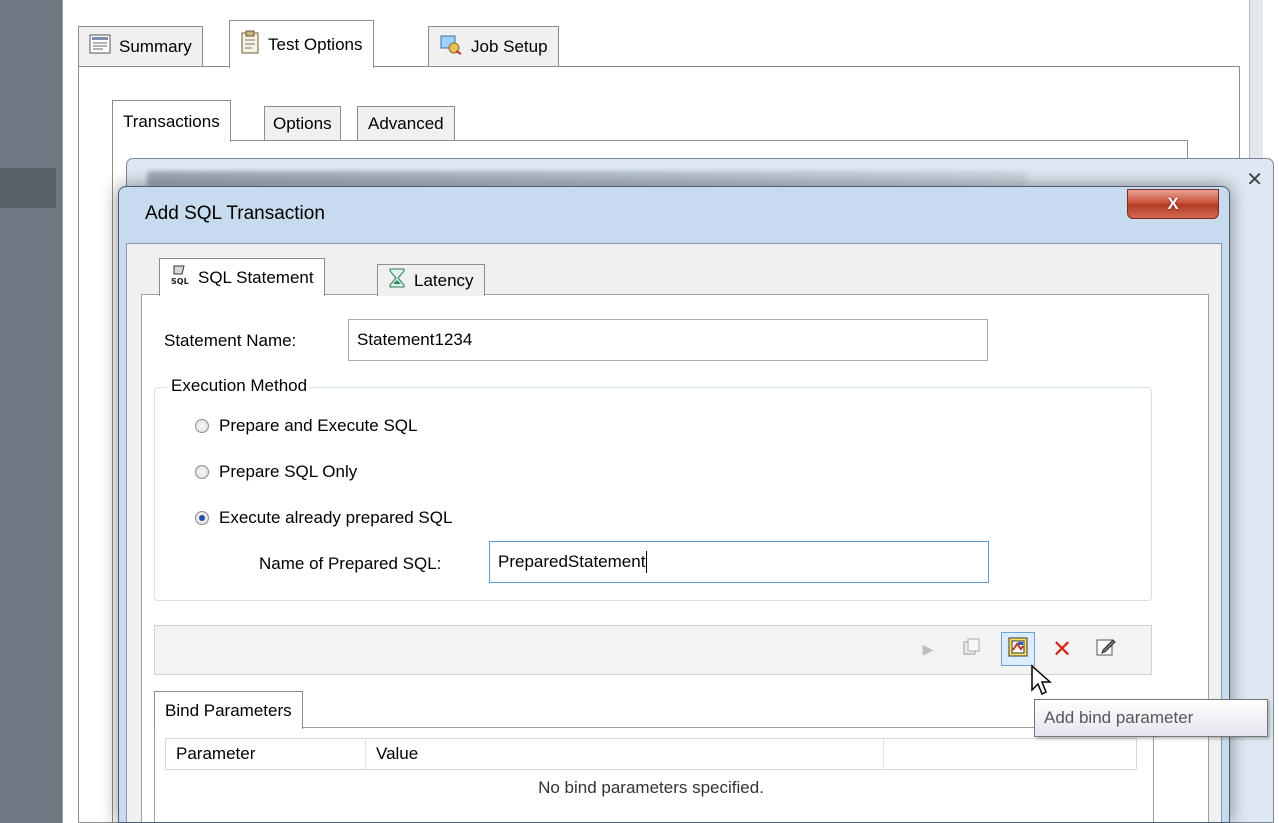 Image resolution: width=1279 pixels, height=823 pixels. What do you see at coordinates (397, 280) in the screenshot?
I see `hourglass-icon` at bounding box center [397, 280].